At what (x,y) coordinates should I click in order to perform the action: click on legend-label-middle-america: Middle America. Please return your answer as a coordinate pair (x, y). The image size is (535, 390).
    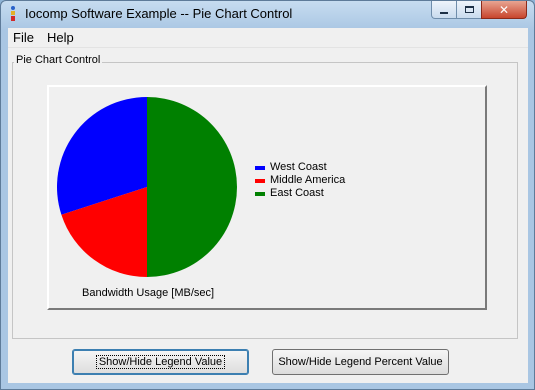
    Looking at the image, I should click on (308, 180).